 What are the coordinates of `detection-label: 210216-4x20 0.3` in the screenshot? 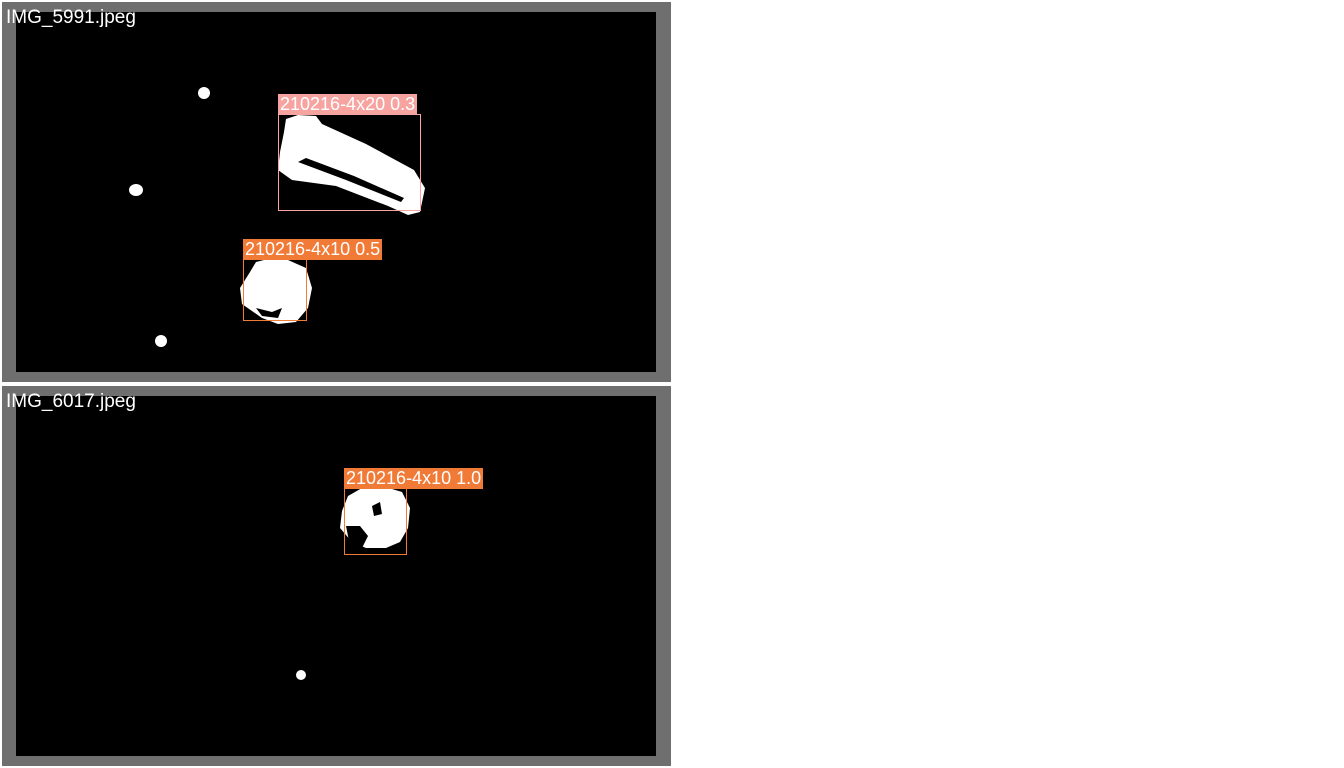 It's located at (348, 104).